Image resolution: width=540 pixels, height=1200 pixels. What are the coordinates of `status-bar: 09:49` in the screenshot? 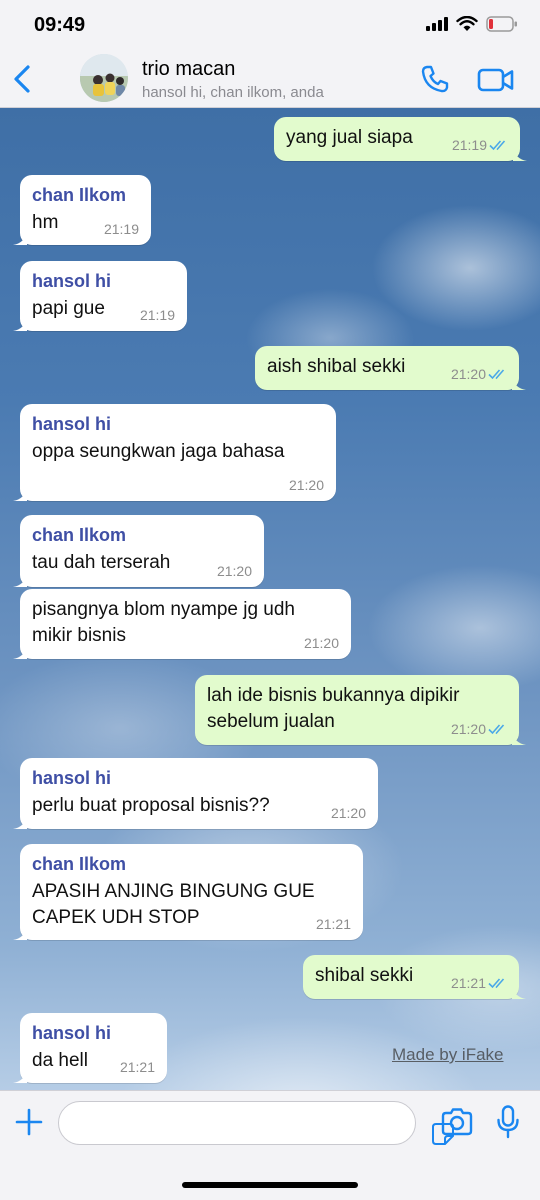 It's located at (270, 25).